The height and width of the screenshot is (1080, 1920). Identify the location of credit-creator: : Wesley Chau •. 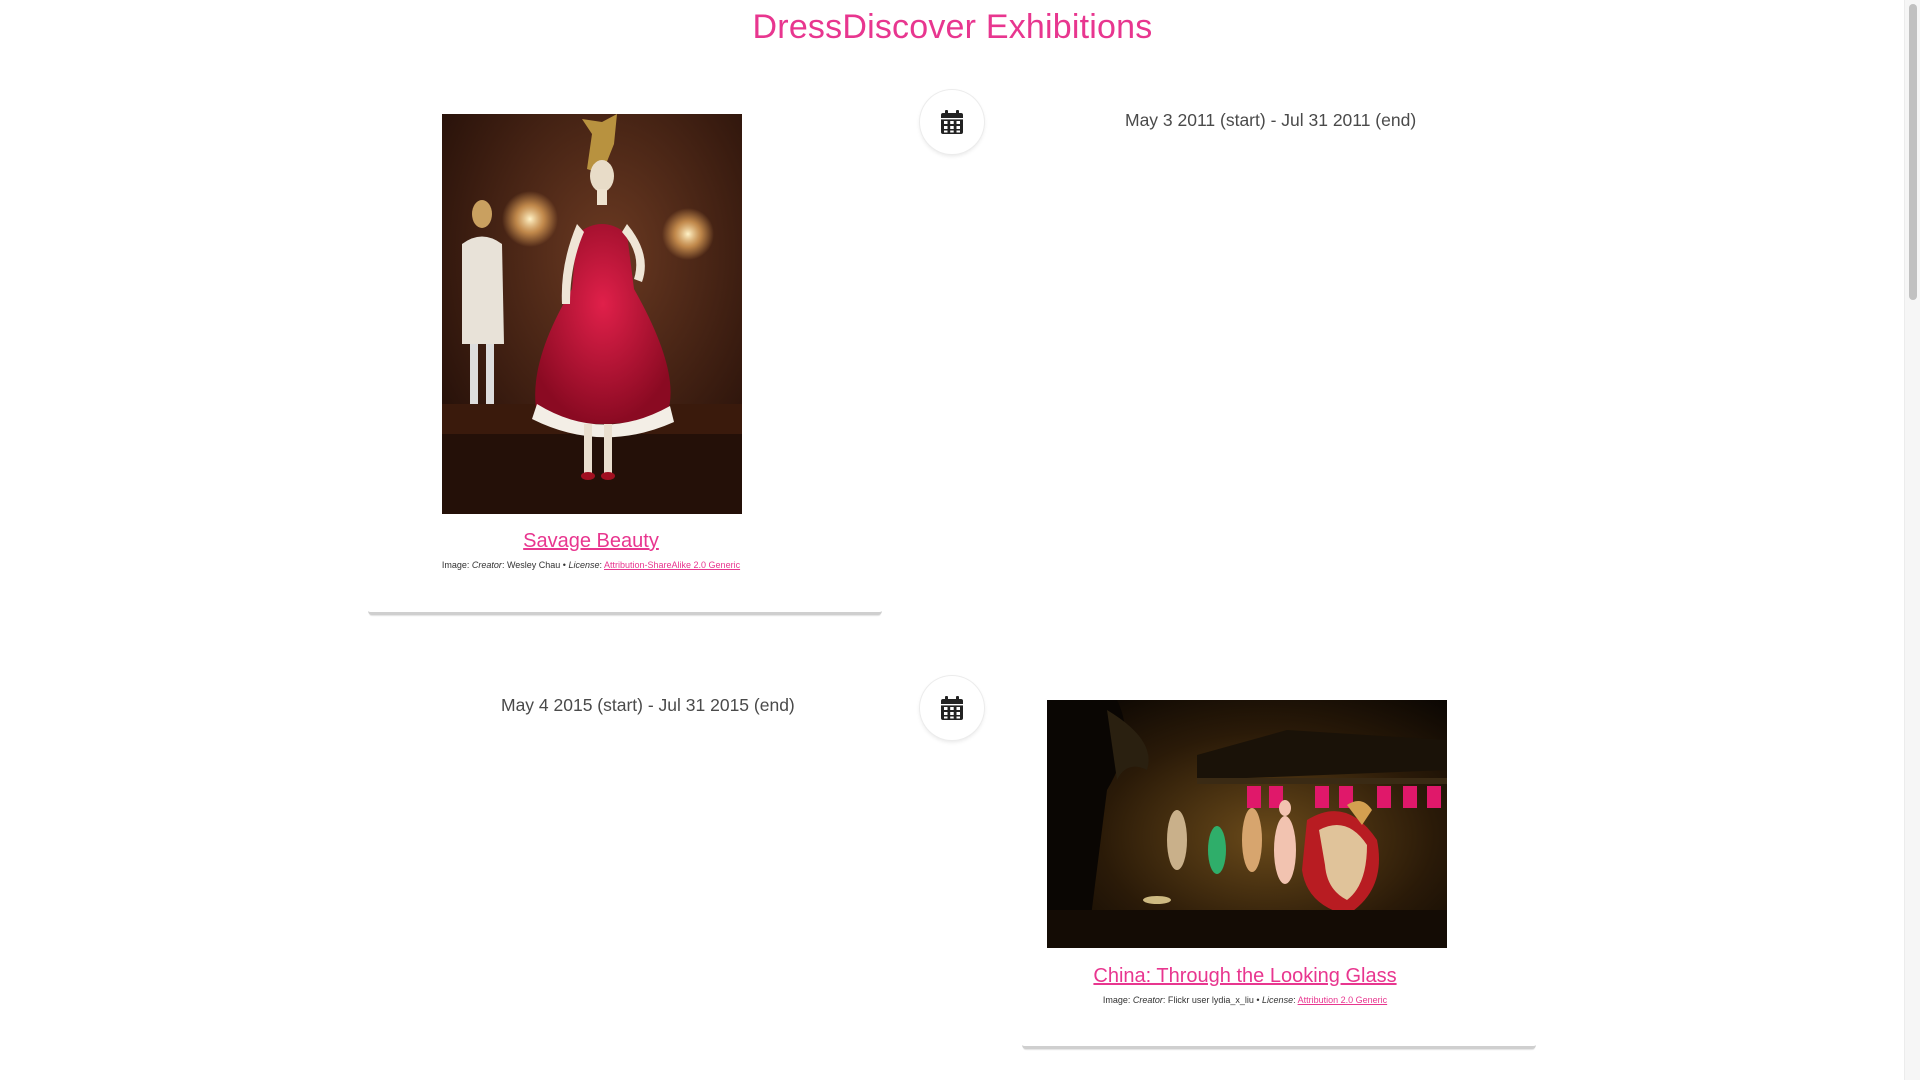
(535, 565).